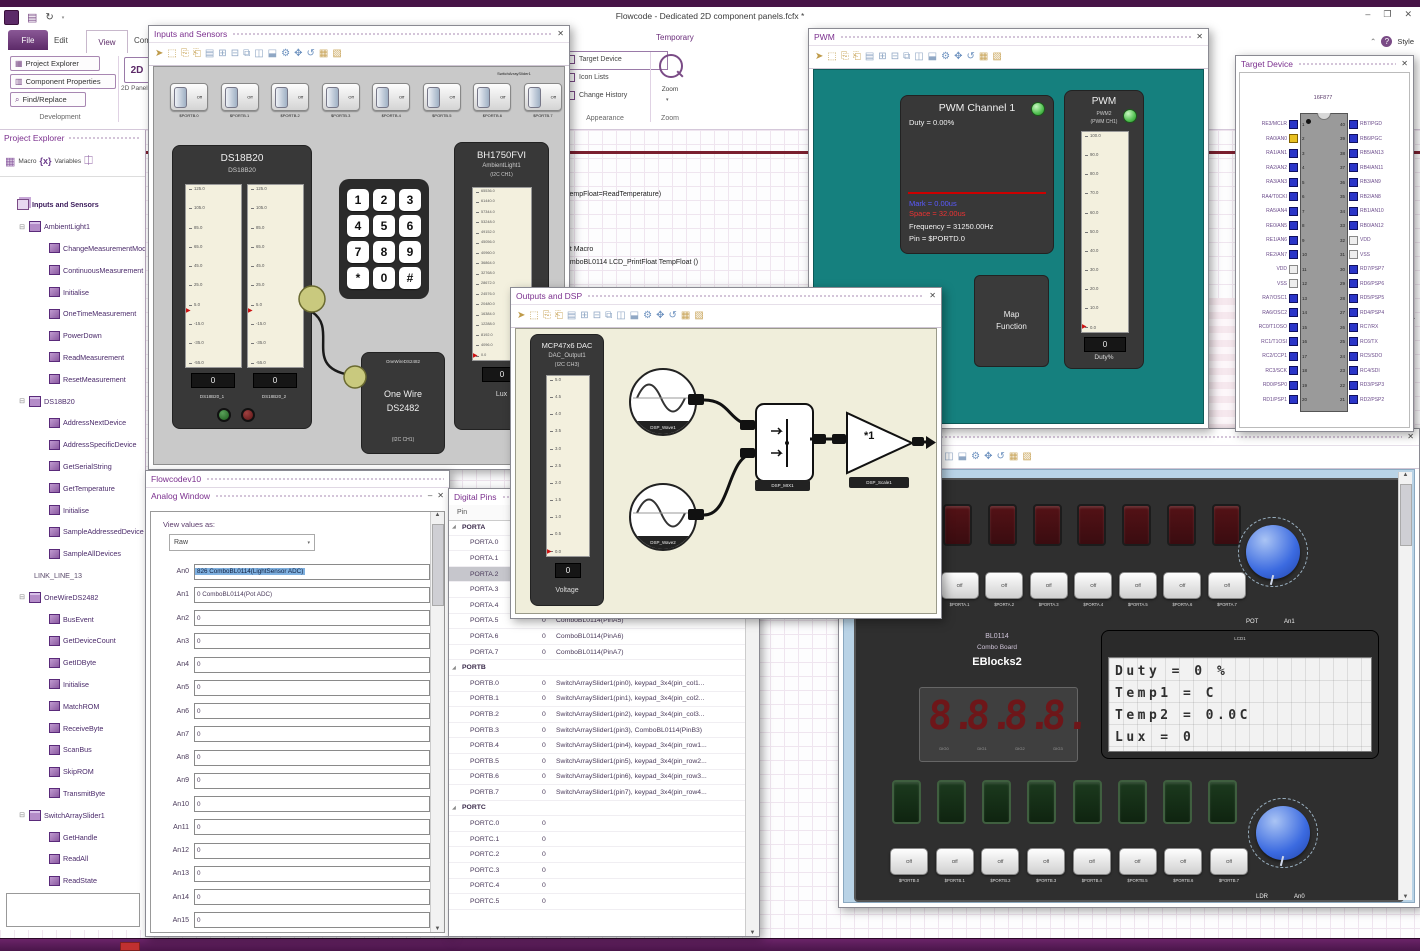 The width and height of the screenshot is (1420, 951). I want to click on zoom-button: Zoom, so click(670, 89).